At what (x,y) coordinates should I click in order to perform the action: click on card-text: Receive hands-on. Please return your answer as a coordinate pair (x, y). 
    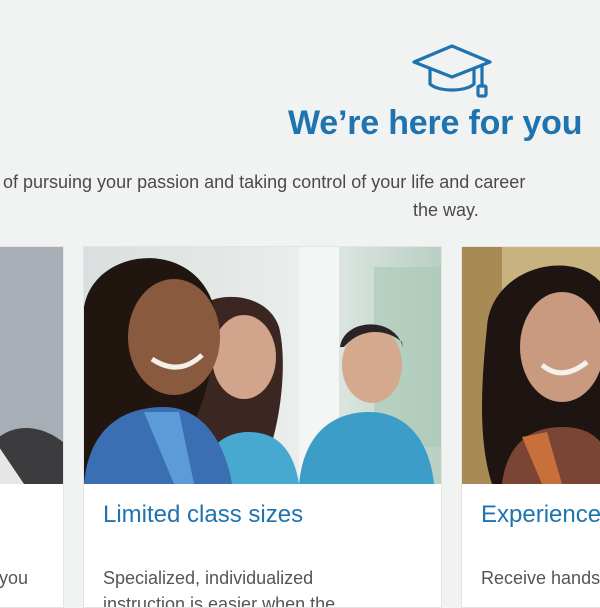
    Looking at the image, I should click on (540, 578).